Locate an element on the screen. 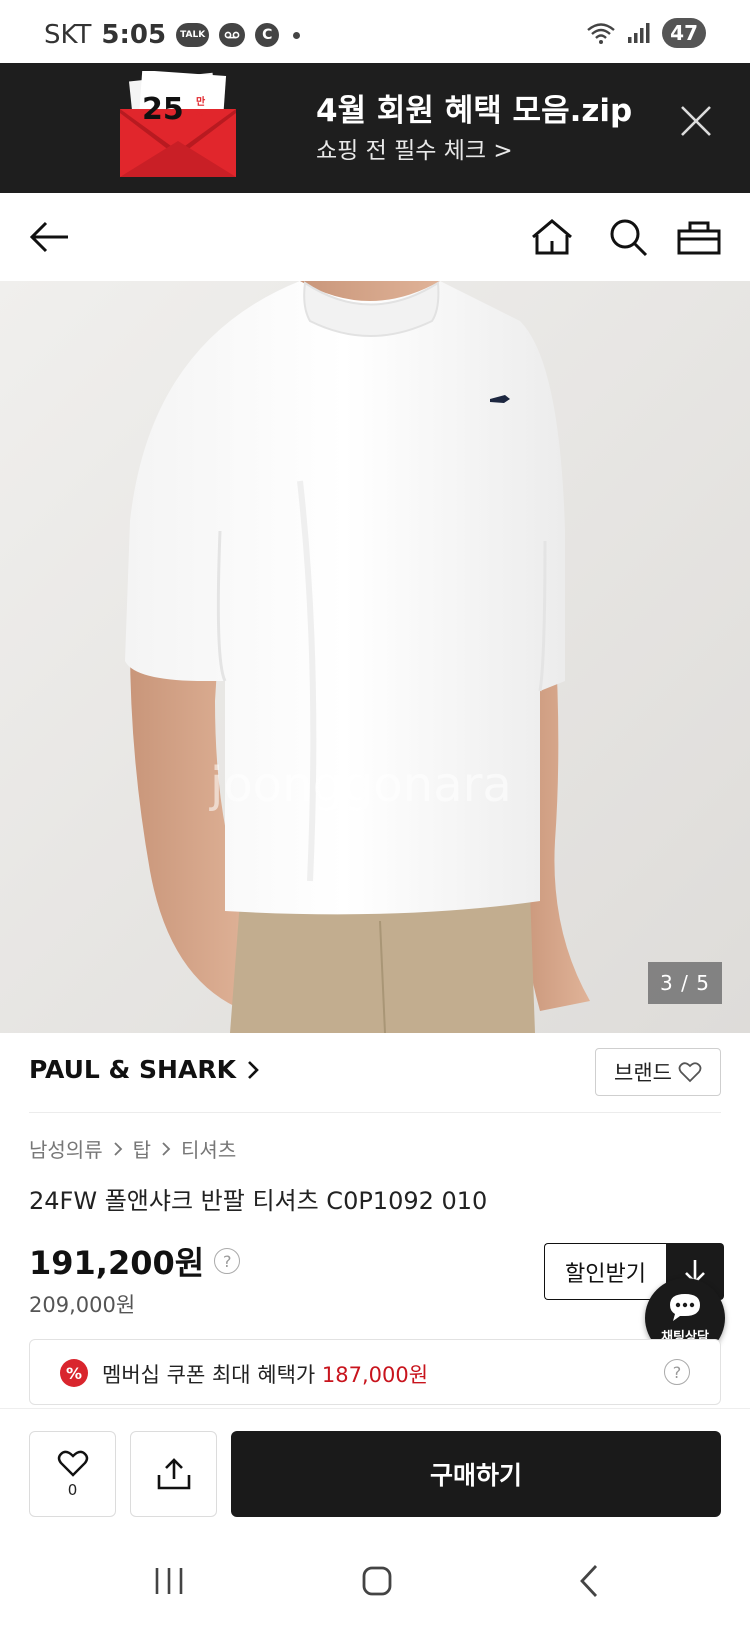 This screenshot has width=750, height=1625. divider is located at coordinates (375, 1112).